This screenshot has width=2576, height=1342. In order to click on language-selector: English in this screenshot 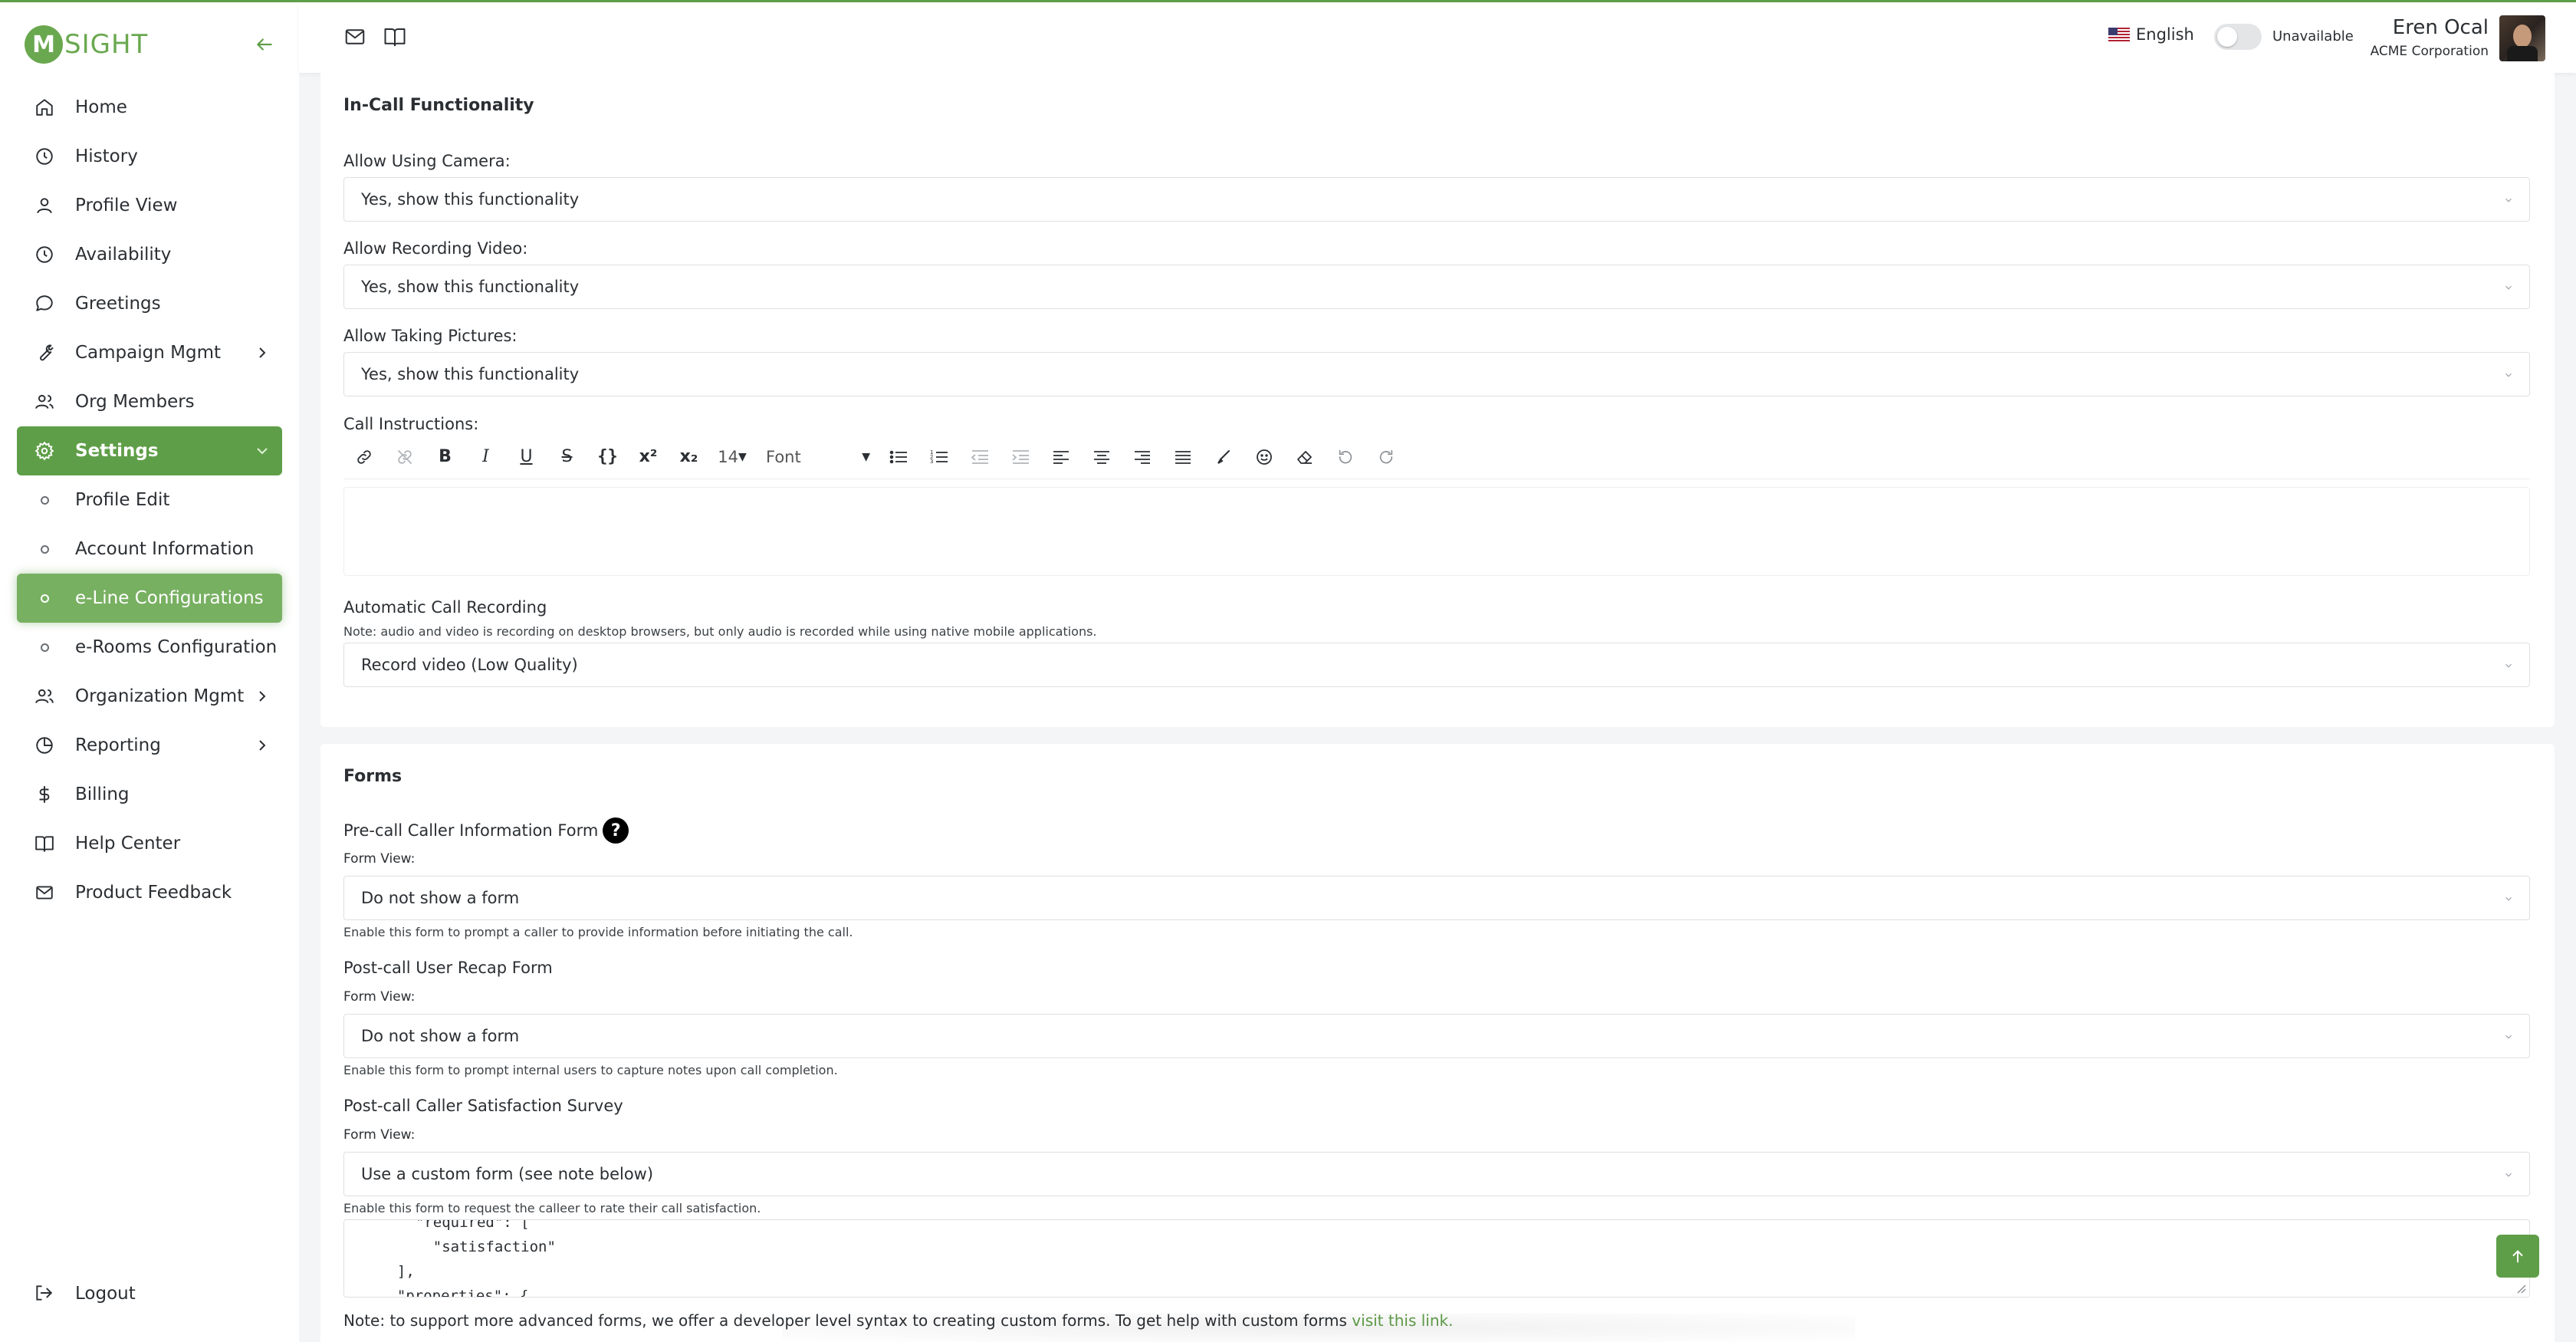, I will do `click(2151, 34)`.